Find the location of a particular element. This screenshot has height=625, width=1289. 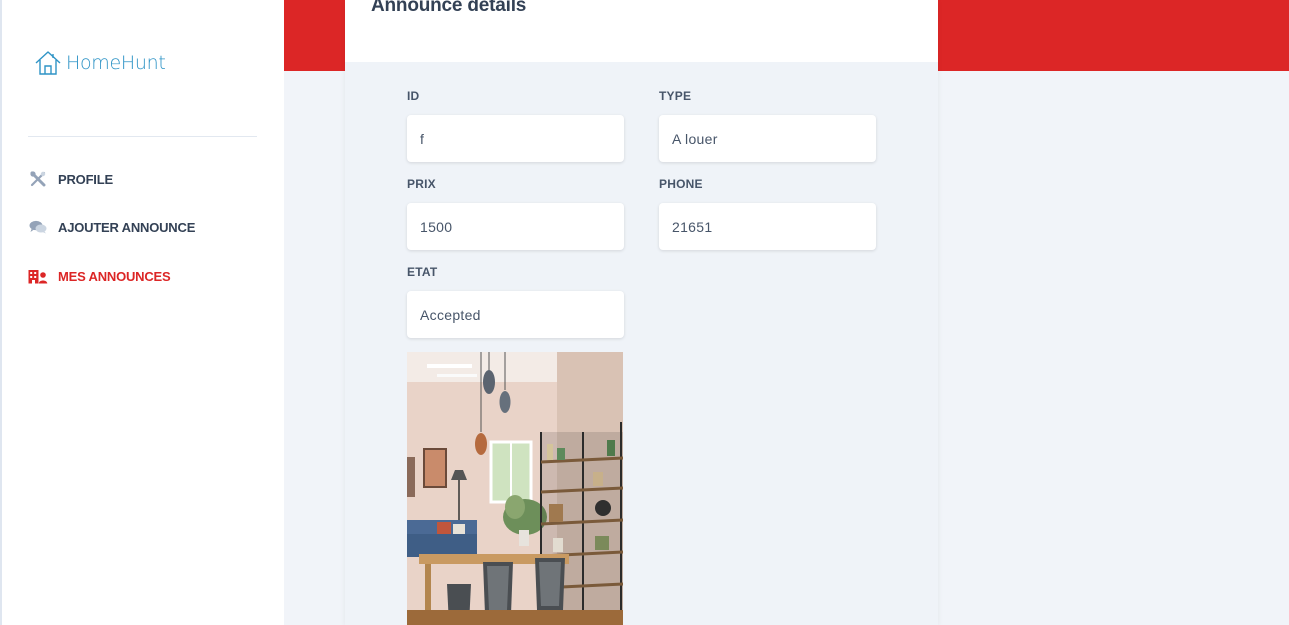

id-field: f is located at coordinates (515, 138).